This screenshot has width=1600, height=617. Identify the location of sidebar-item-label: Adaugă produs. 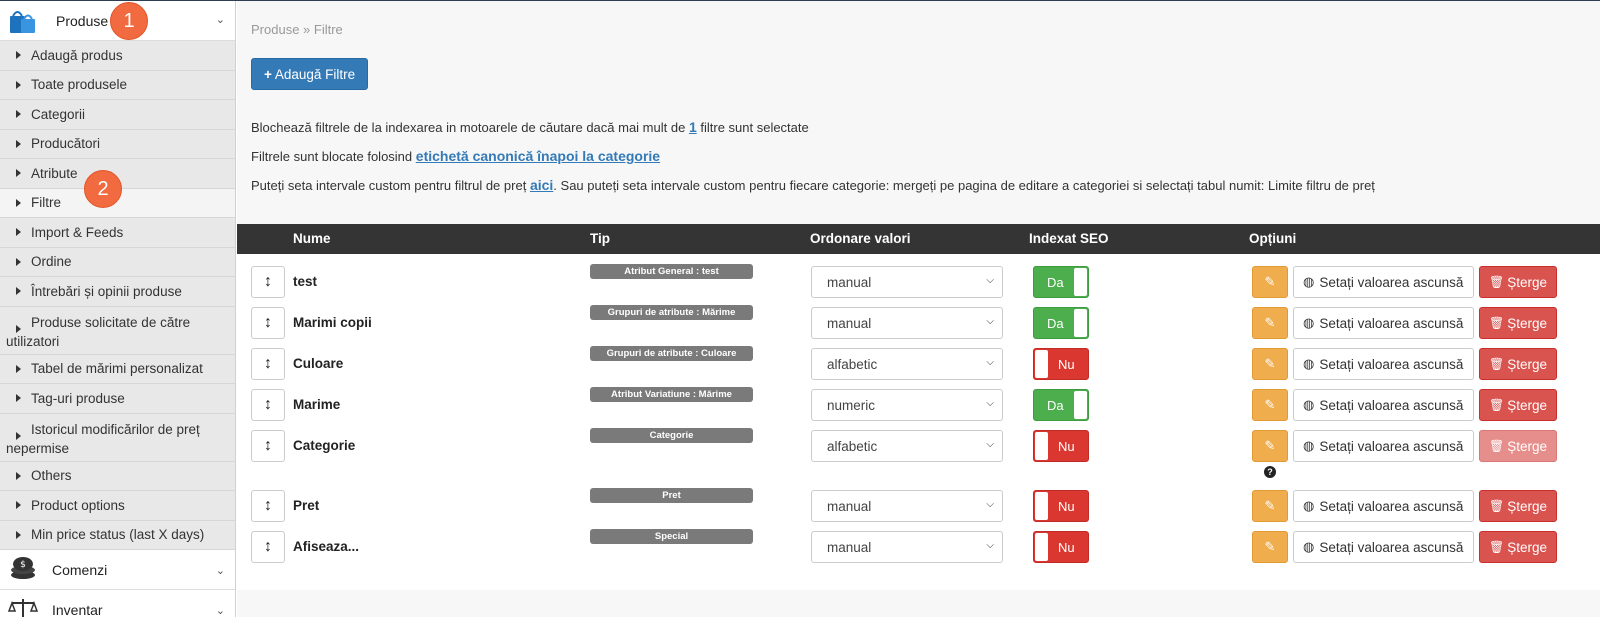
(77, 55).